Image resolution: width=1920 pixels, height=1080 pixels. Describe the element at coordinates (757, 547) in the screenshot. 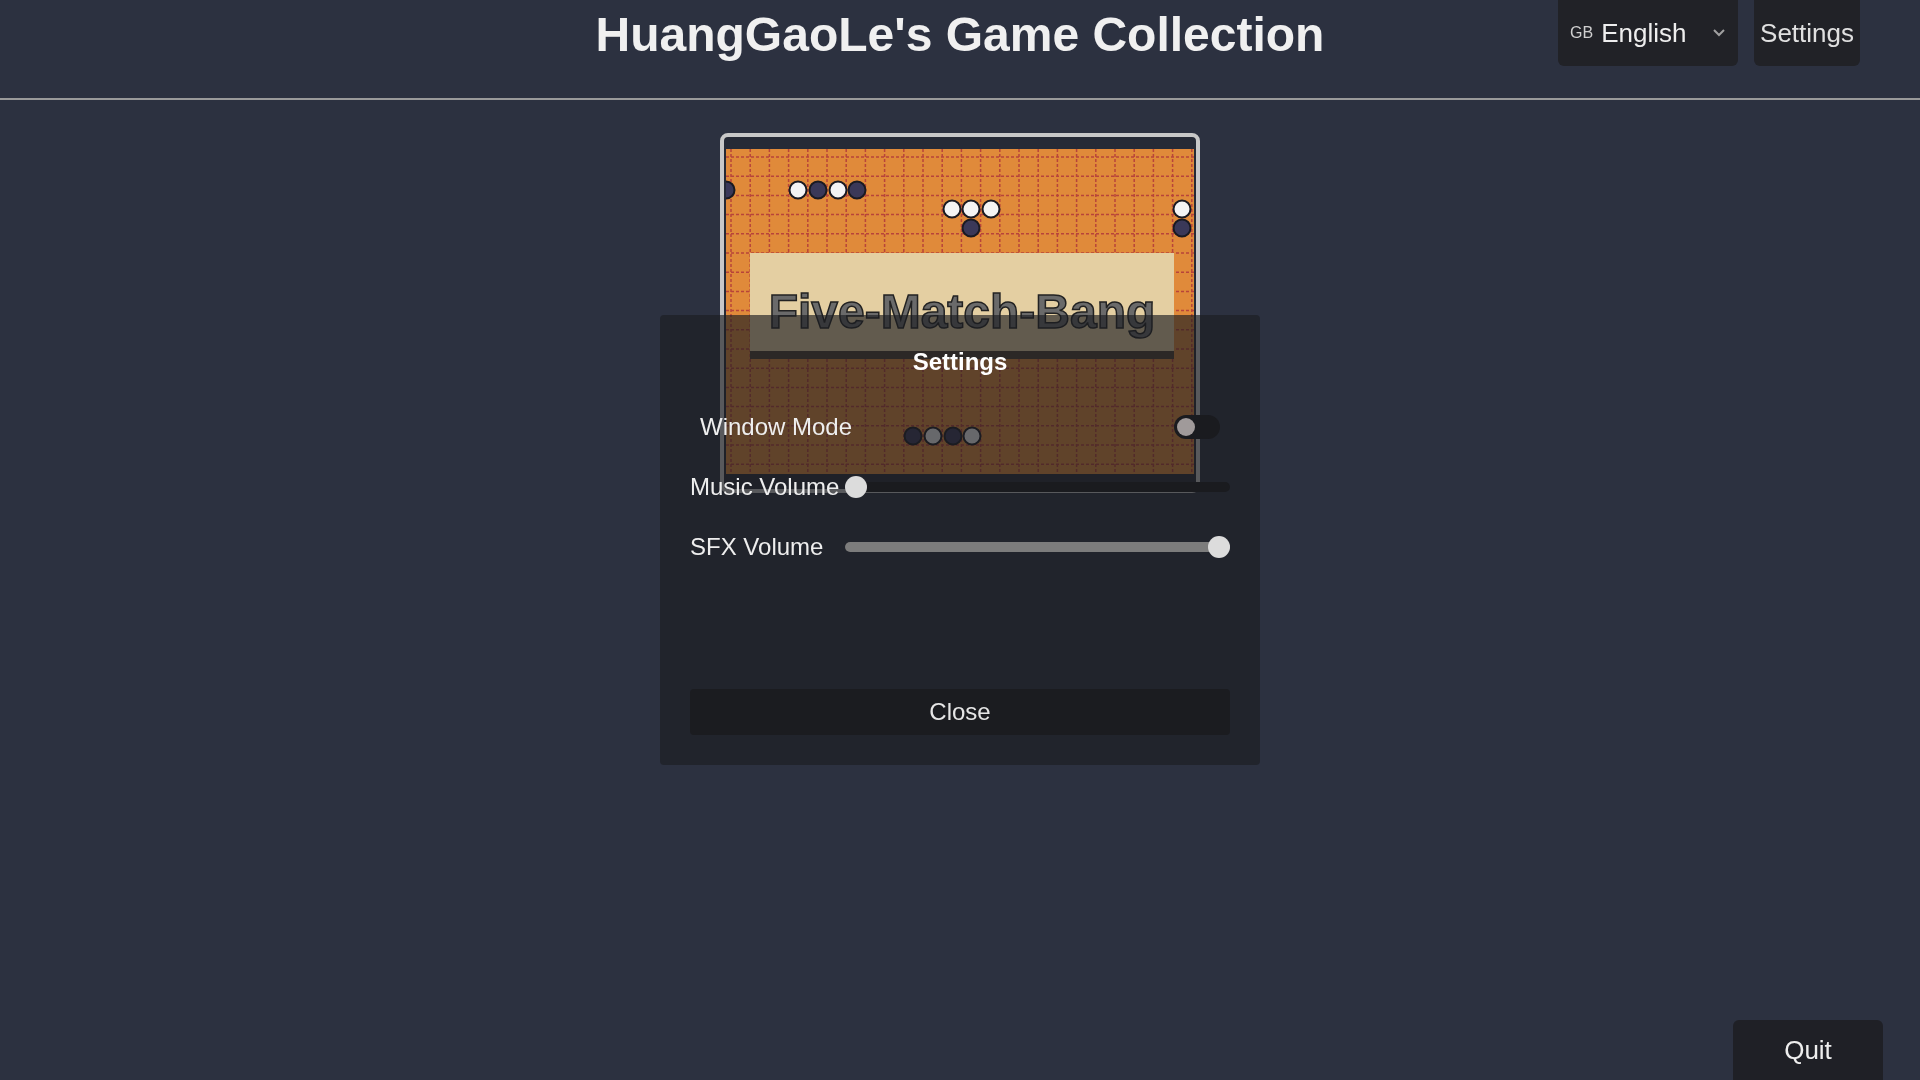

I see `option-label: SFX Volume` at that location.